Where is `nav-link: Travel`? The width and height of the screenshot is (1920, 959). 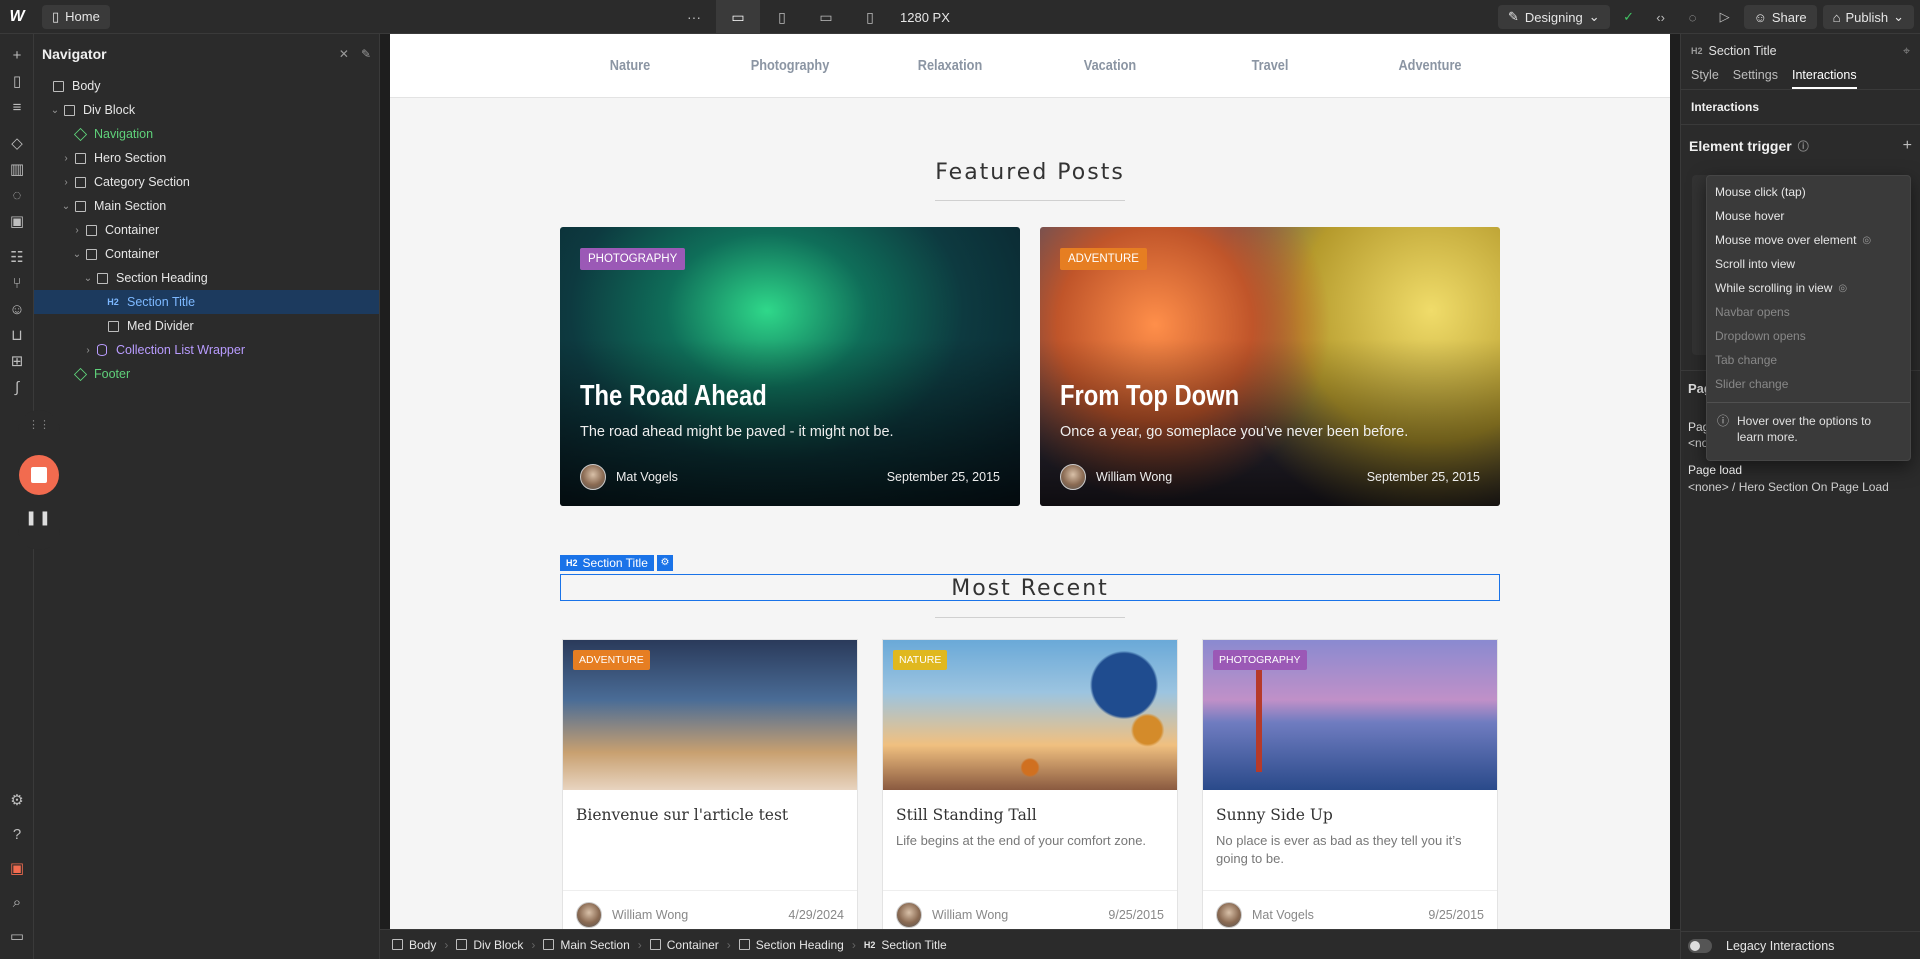 nav-link: Travel is located at coordinates (1270, 65).